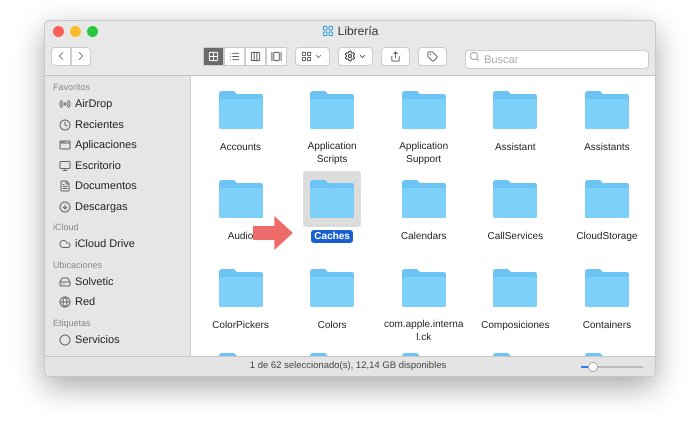 This screenshot has height=435, width=700. Describe the element at coordinates (424, 331) in the screenshot. I see `folder-name: com.apple.interna l.ck` at that location.